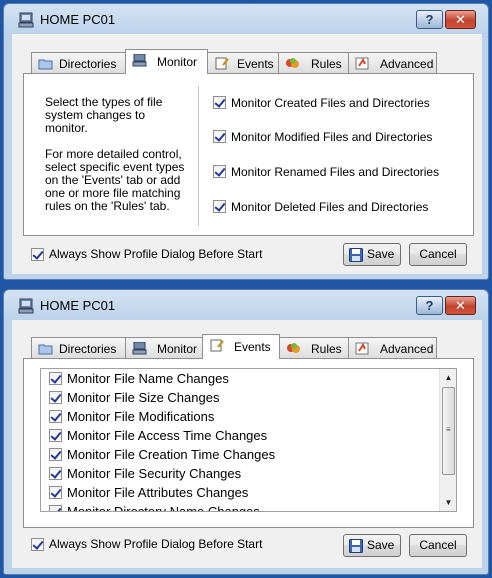 Image resolution: width=492 pixels, height=578 pixels. Describe the element at coordinates (141, 416) in the screenshot. I see `list-item-label: Monitor File Modifications` at that location.